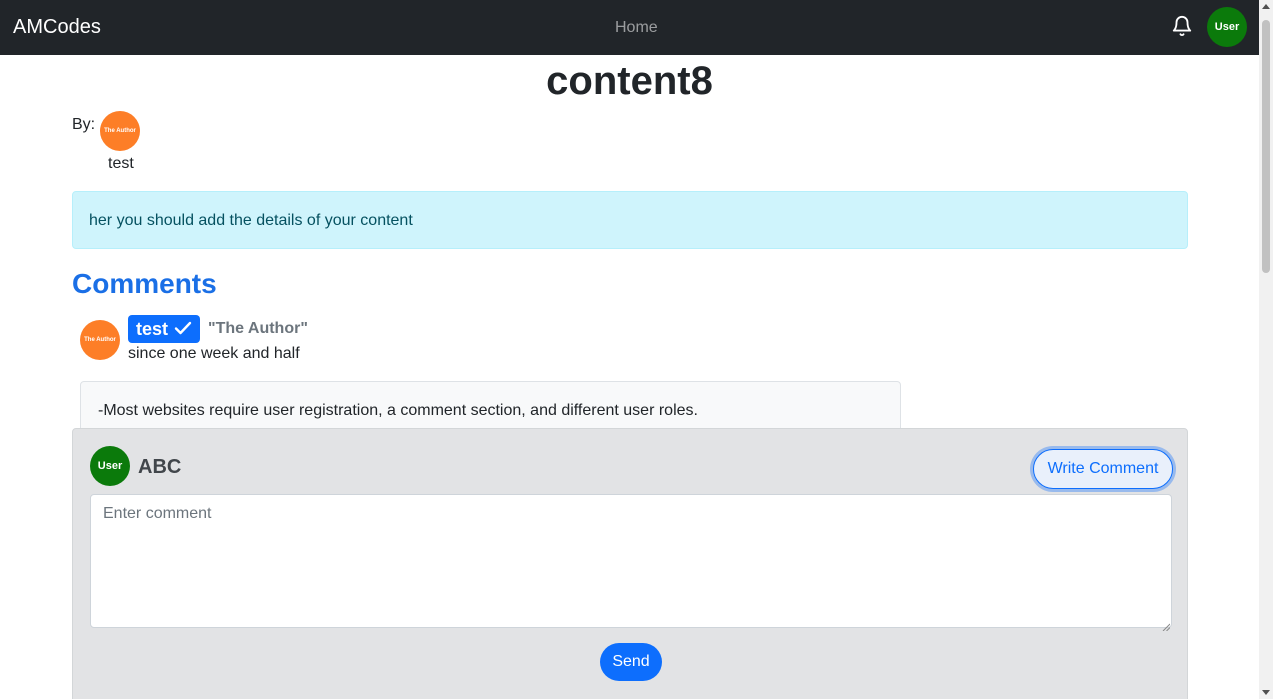 This screenshot has height=699, width=1273. I want to click on user-avatar-label: User, so click(1227, 27).